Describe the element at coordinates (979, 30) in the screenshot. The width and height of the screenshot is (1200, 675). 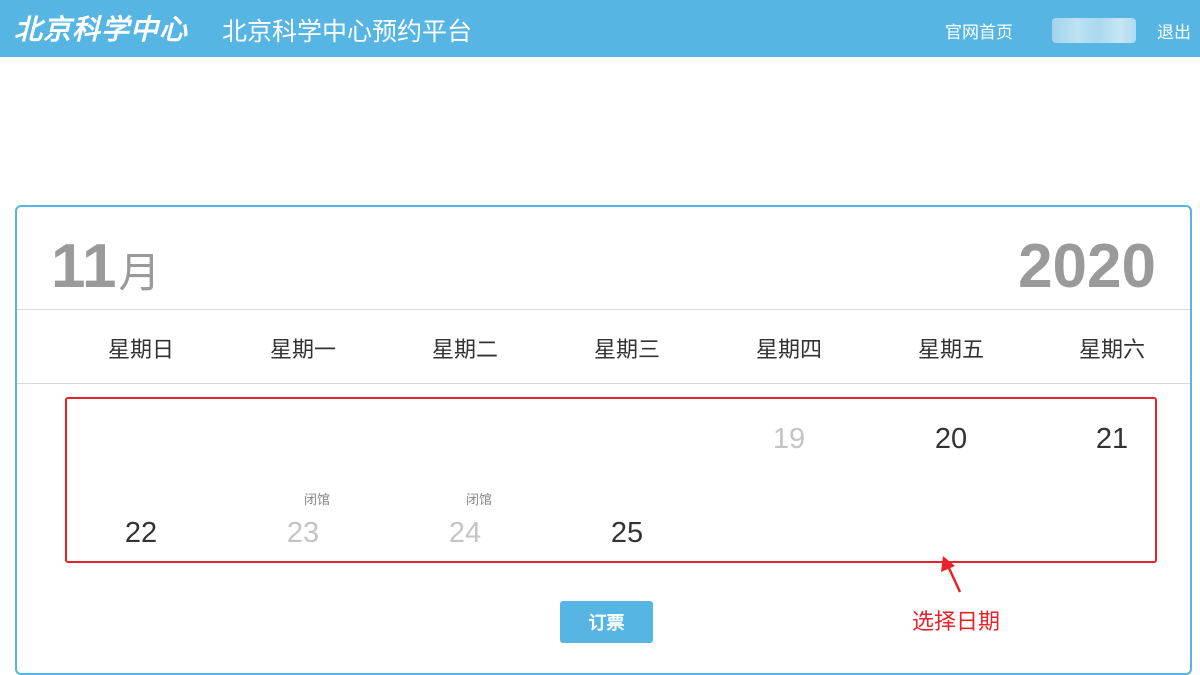
I see `nav-home-link: 官网首页` at that location.